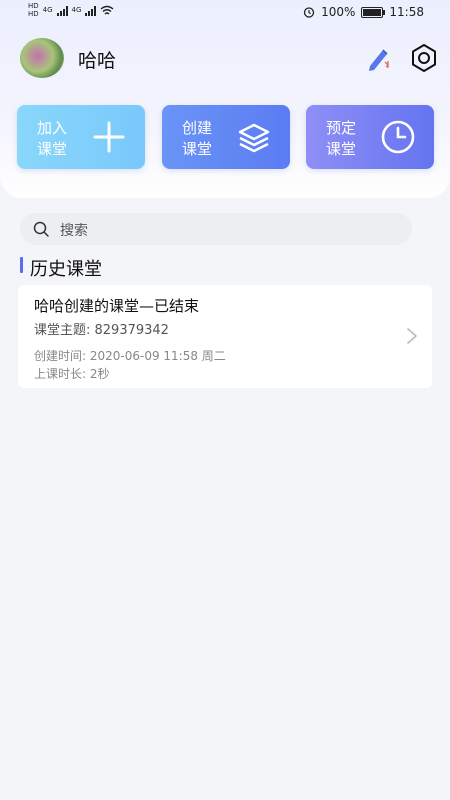  Describe the element at coordinates (21, 265) in the screenshot. I see `section-accent-bar` at that location.